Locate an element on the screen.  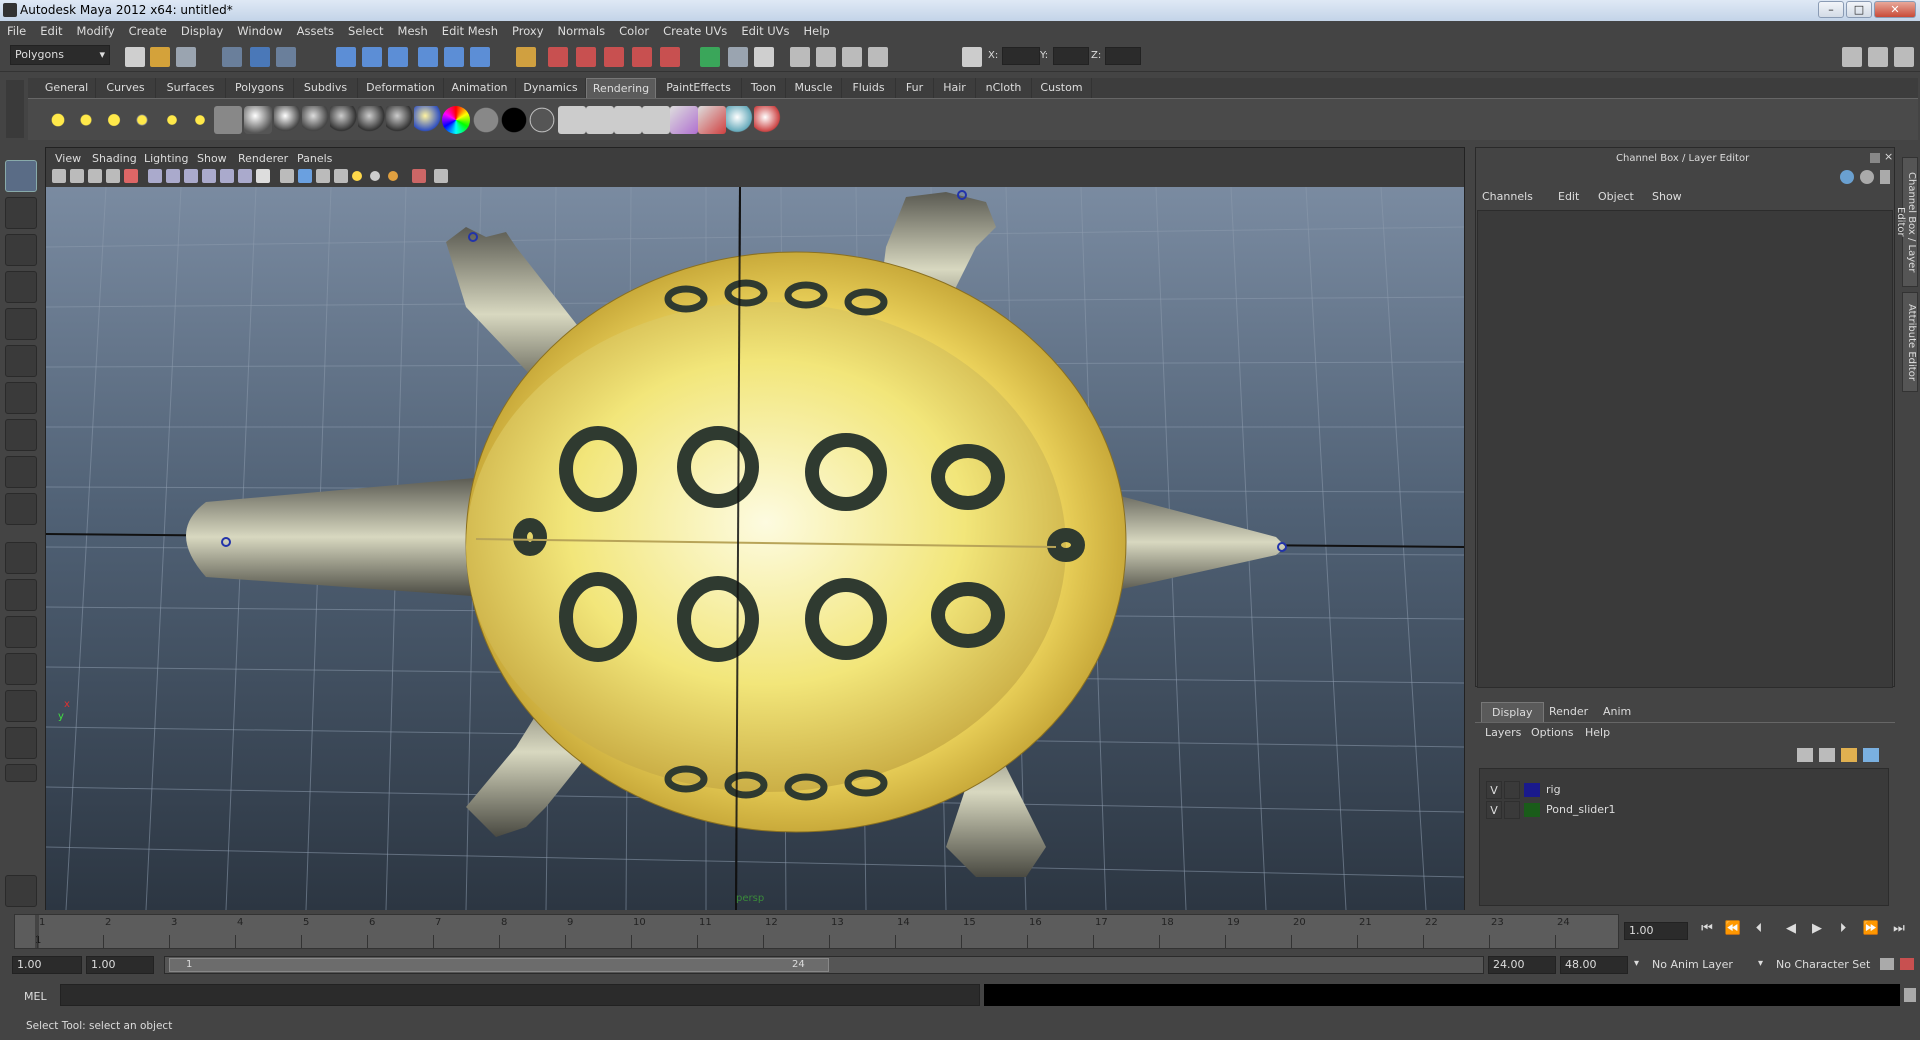
play-backwards-icon: ◀ is located at coordinates (1791, 929).